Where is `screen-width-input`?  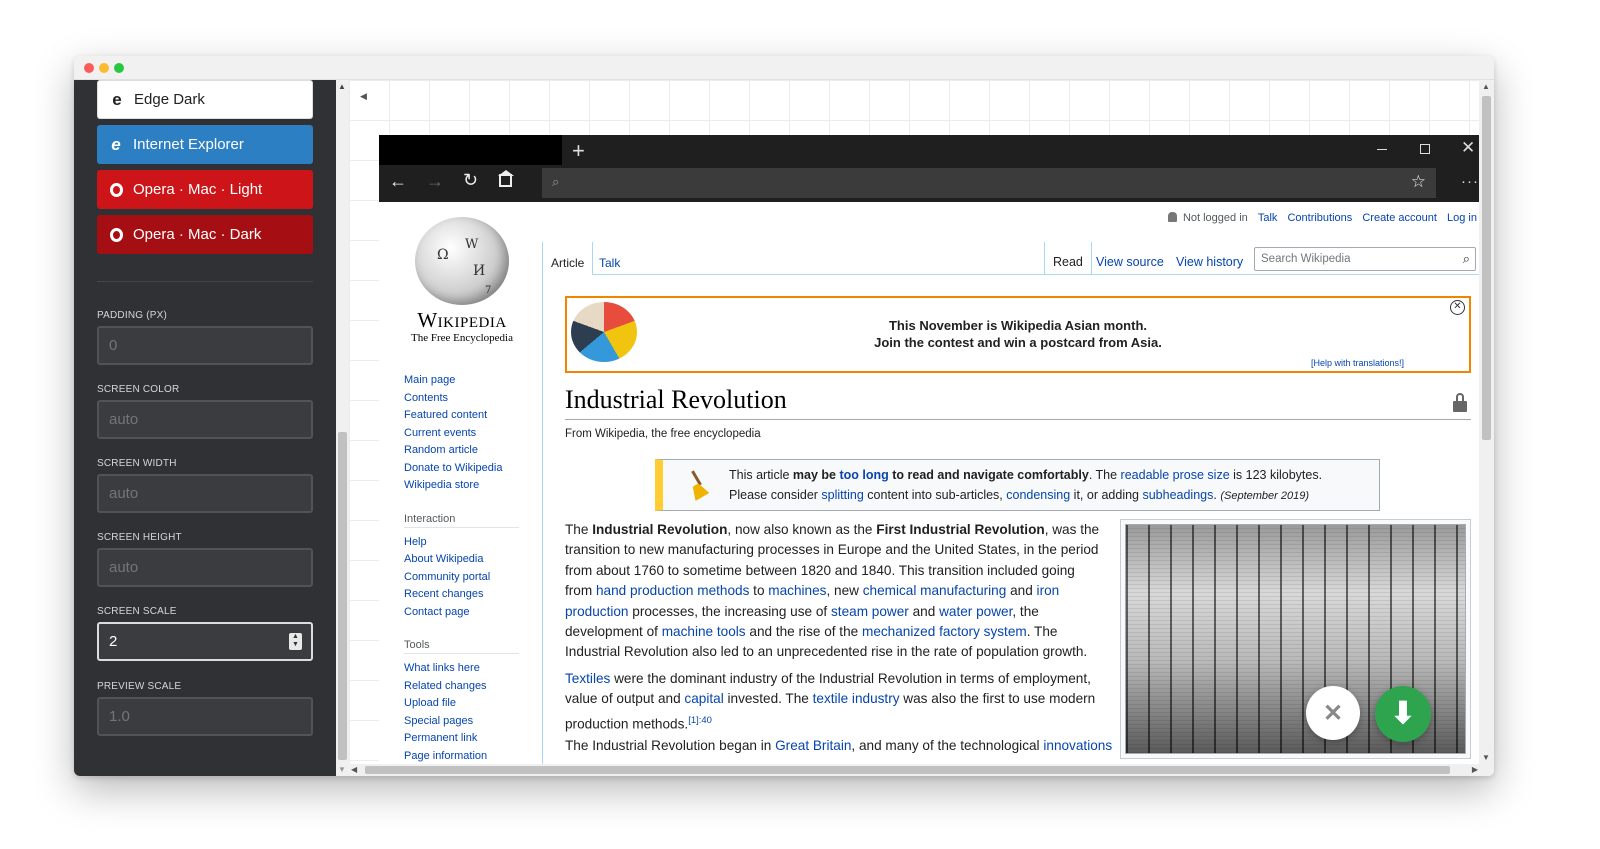 screen-width-input is located at coordinates (205, 493).